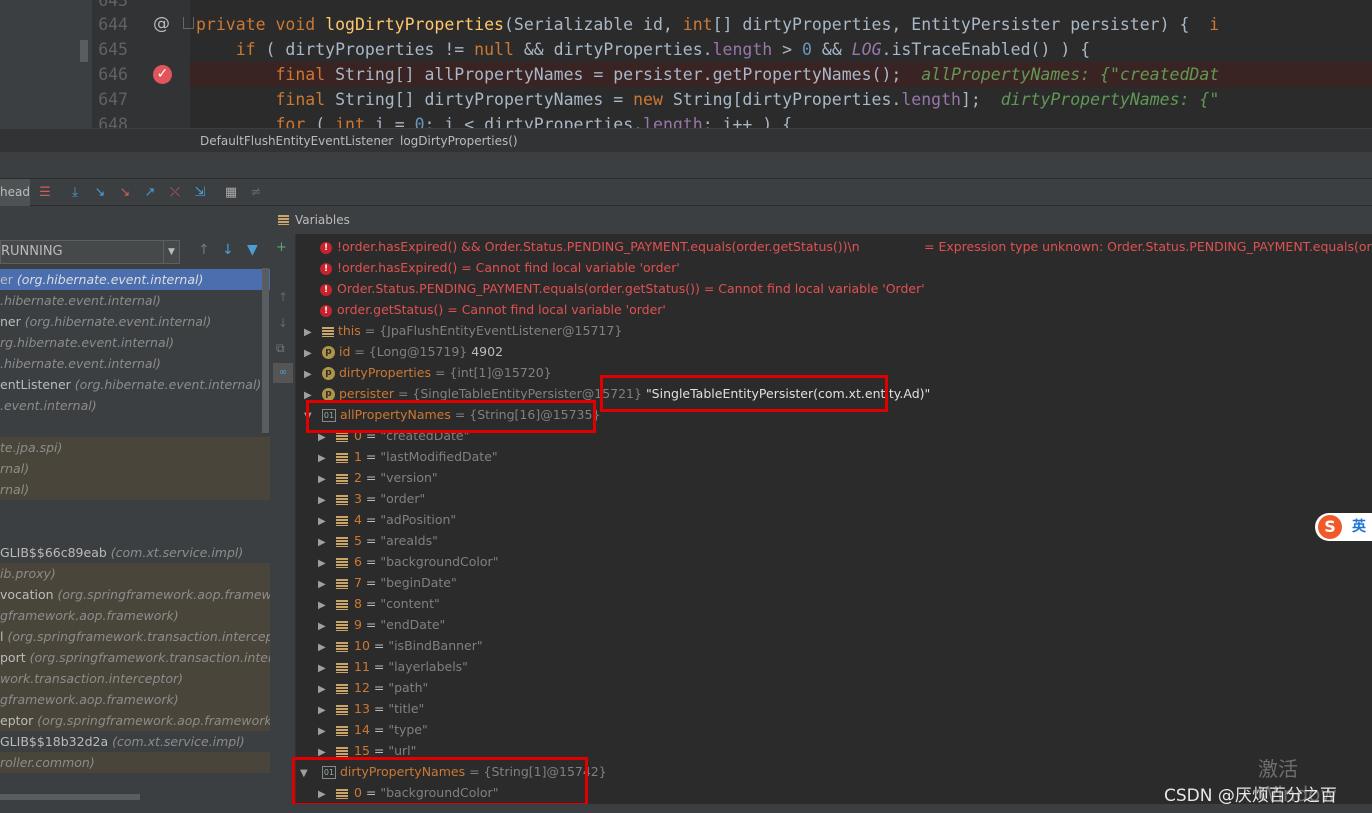 Image resolution: width=1372 pixels, height=813 pixels. I want to click on show-watches-icon: ∞, so click(283, 373).